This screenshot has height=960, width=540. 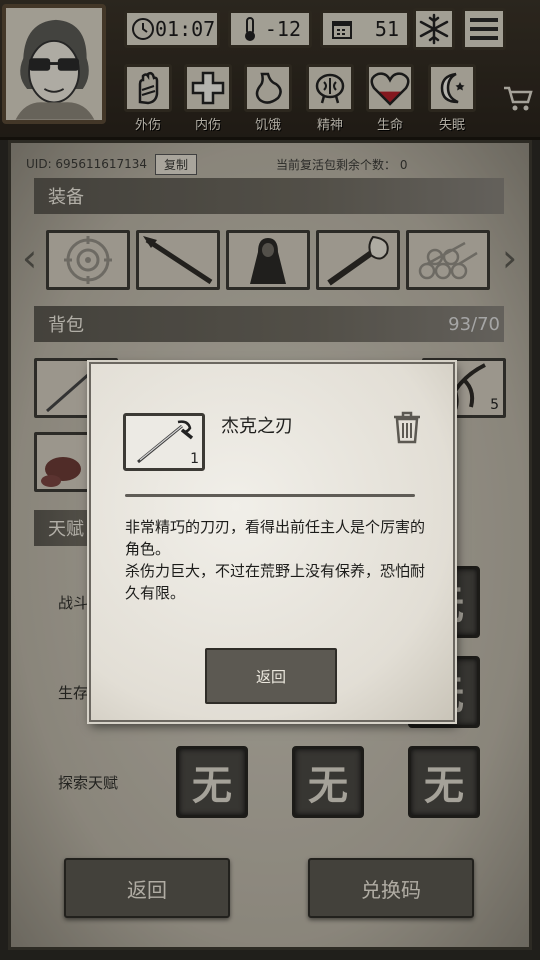 What do you see at coordinates (407, 427) in the screenshot?
I see `trash-icon` at bounding box center [407, 427].